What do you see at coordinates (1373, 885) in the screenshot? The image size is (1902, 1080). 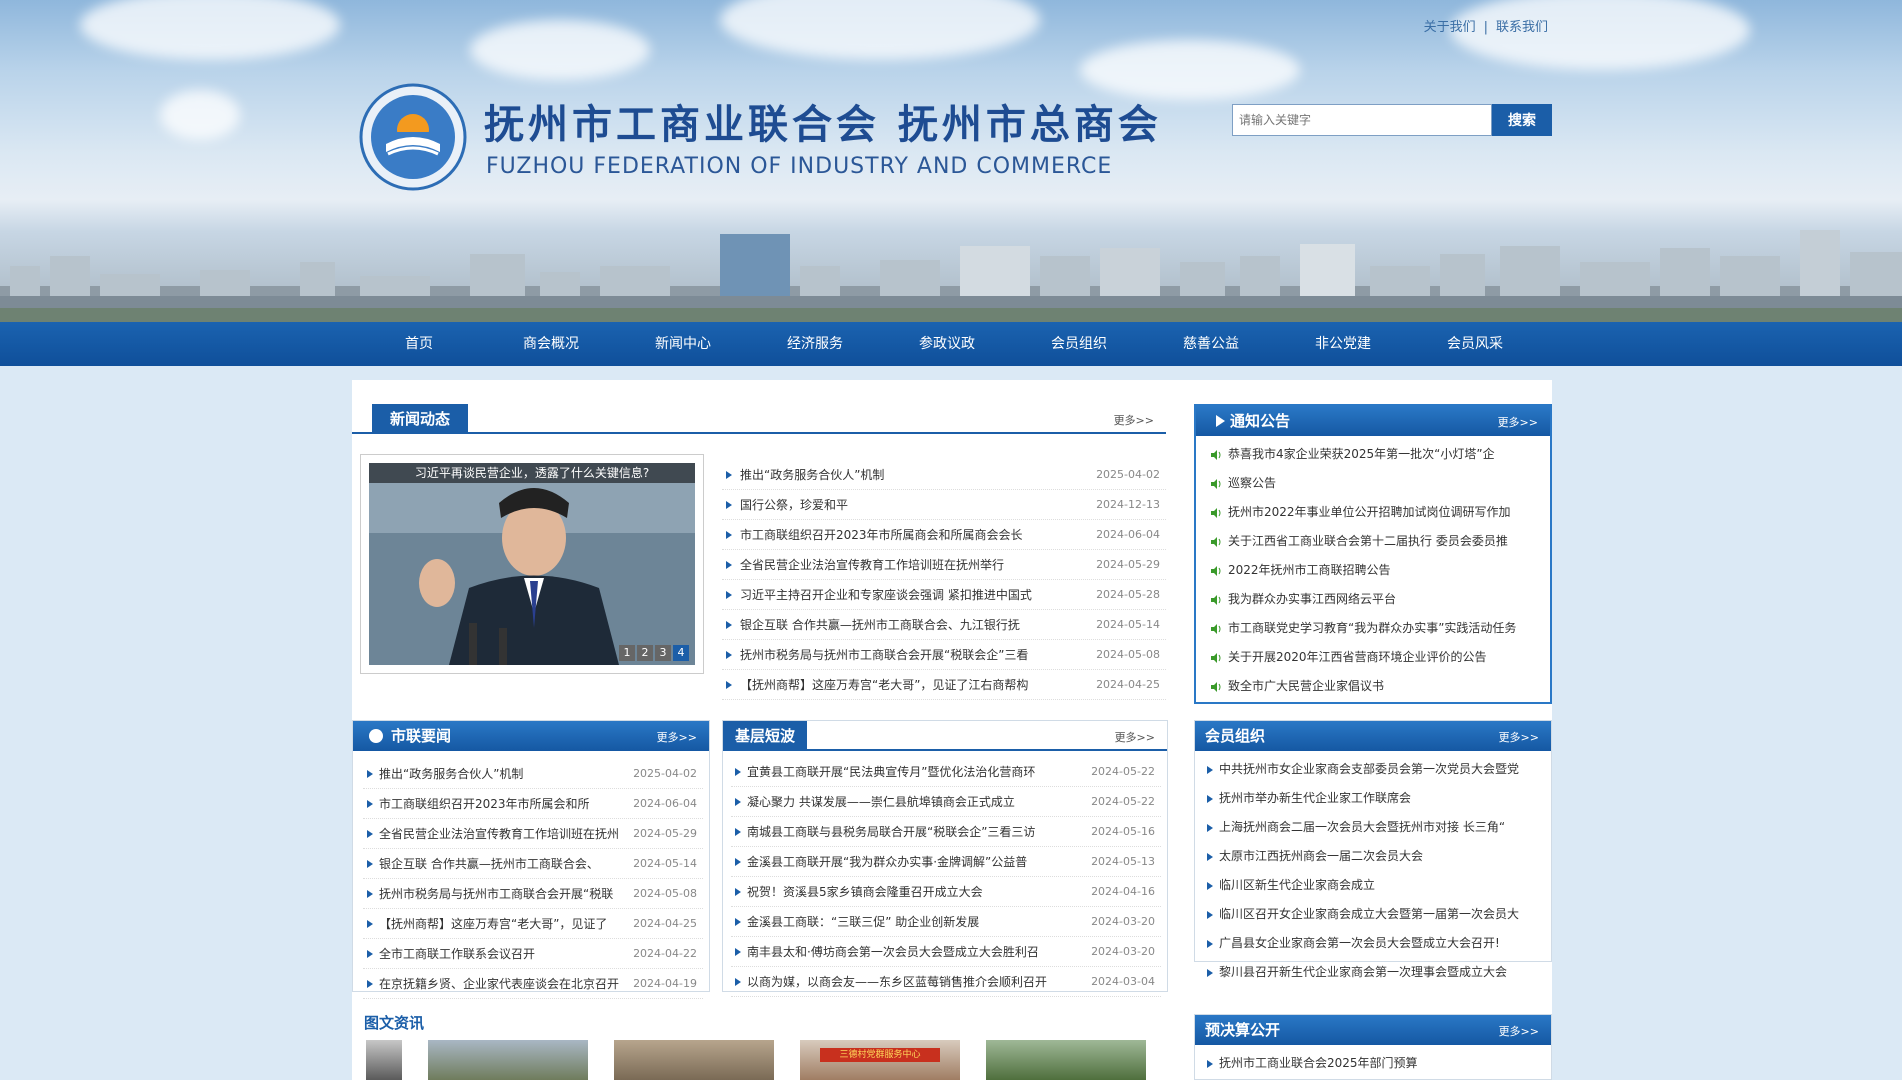 I see `list-item: 临川区新生代企业家商会成立` at bounding box center [1373, 885].